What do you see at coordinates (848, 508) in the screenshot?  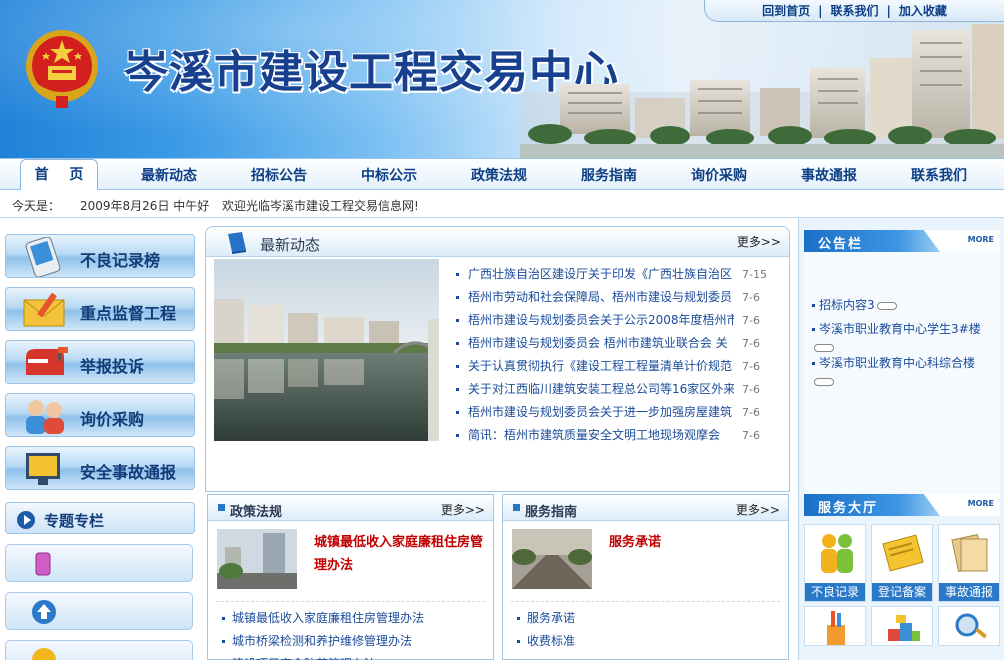 I see `service-hall-title: 服务大厅` at bounding box center [848, 508].